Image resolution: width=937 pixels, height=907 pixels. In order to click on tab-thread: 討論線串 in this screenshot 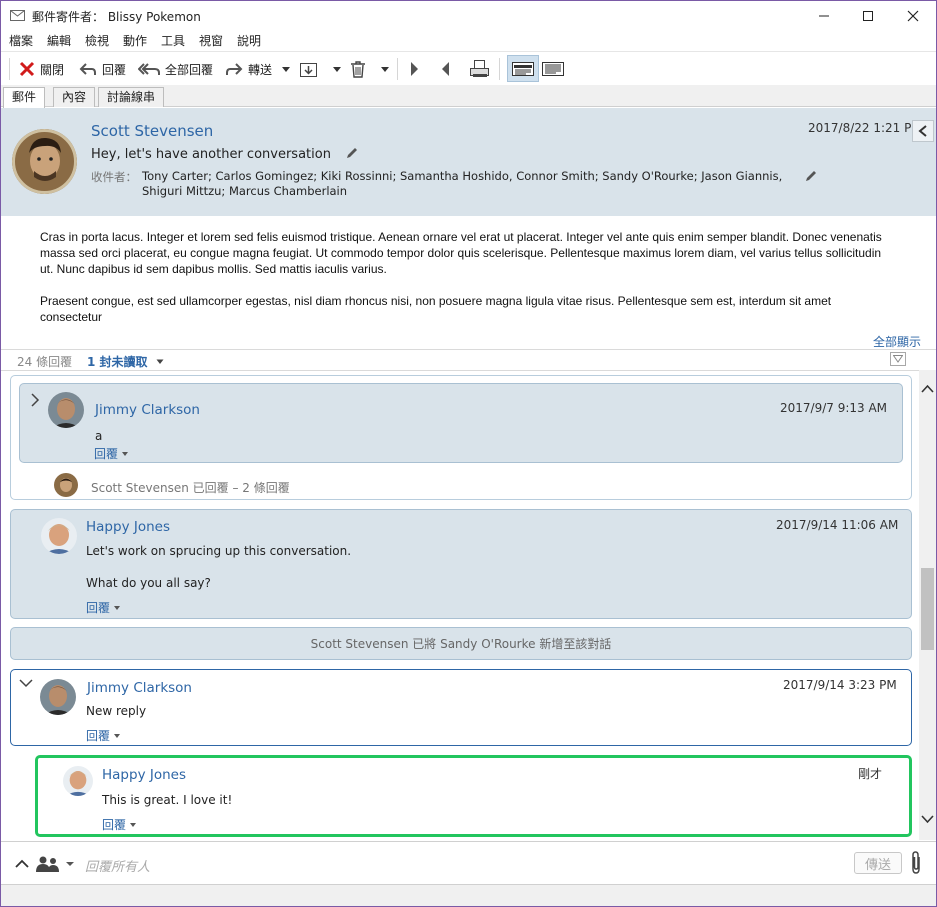, I will do `click(131, 97)`.